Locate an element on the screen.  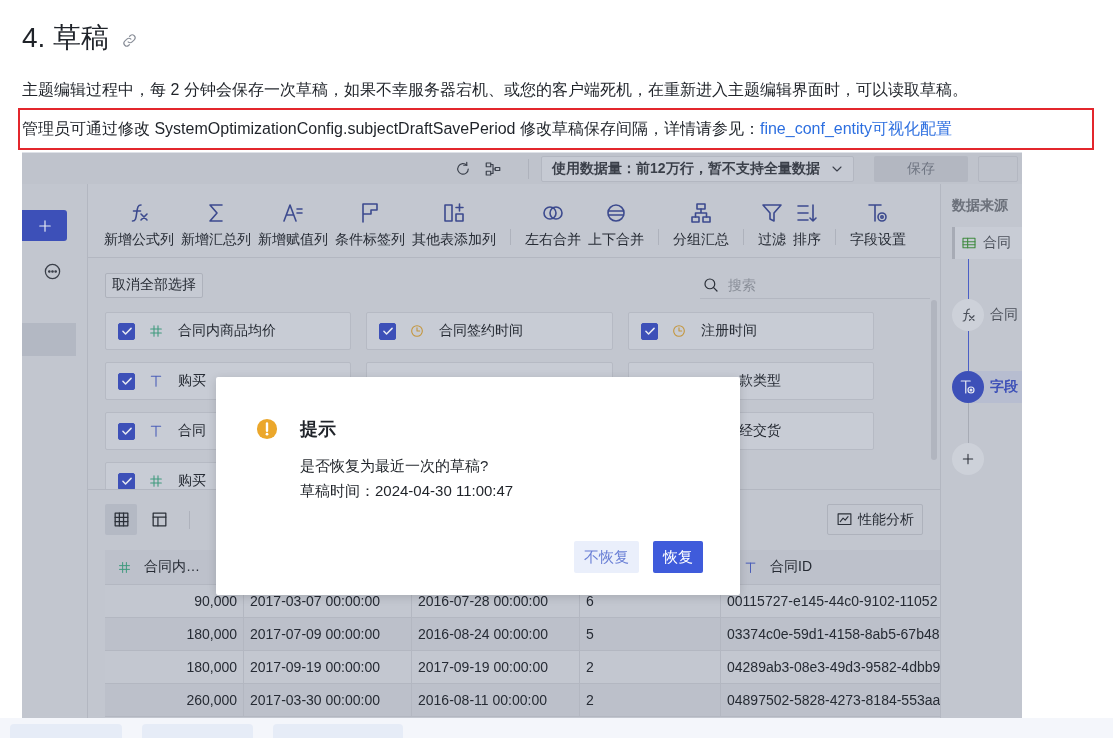
table-cell-text: 03374c0e-59d1-4158-8ab5-67b48 is located at coordinates (833, 634).